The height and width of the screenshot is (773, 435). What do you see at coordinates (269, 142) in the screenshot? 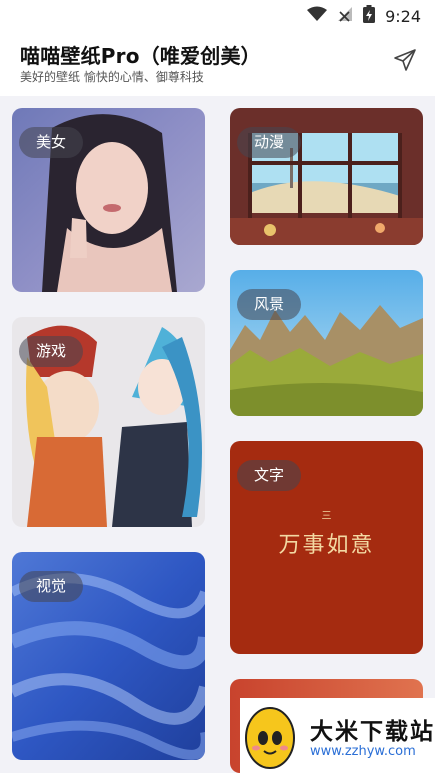
I see `category-label: 动漫` at bounding box center [269, 142].